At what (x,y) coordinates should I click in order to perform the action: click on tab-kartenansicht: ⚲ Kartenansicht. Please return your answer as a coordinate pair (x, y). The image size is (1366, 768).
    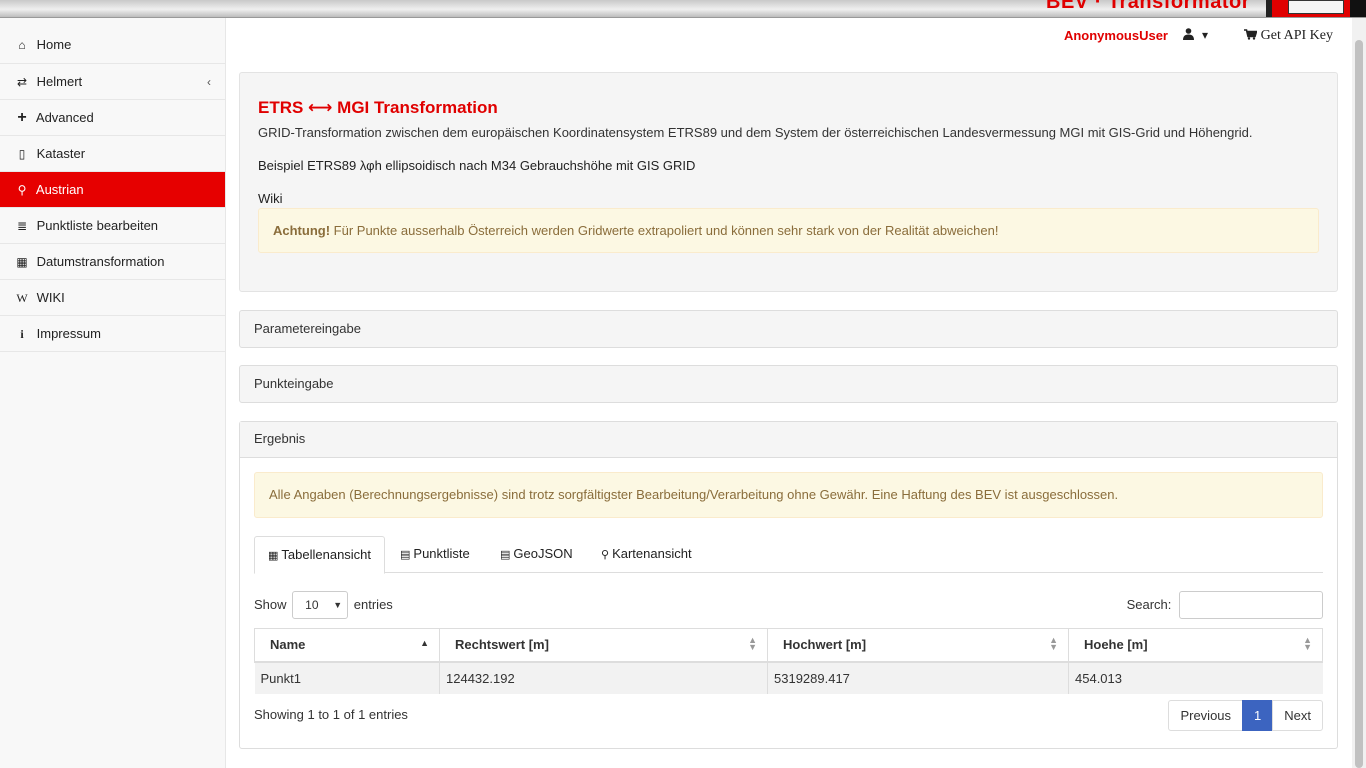
    Looking at the image, I should click on (646, 554).